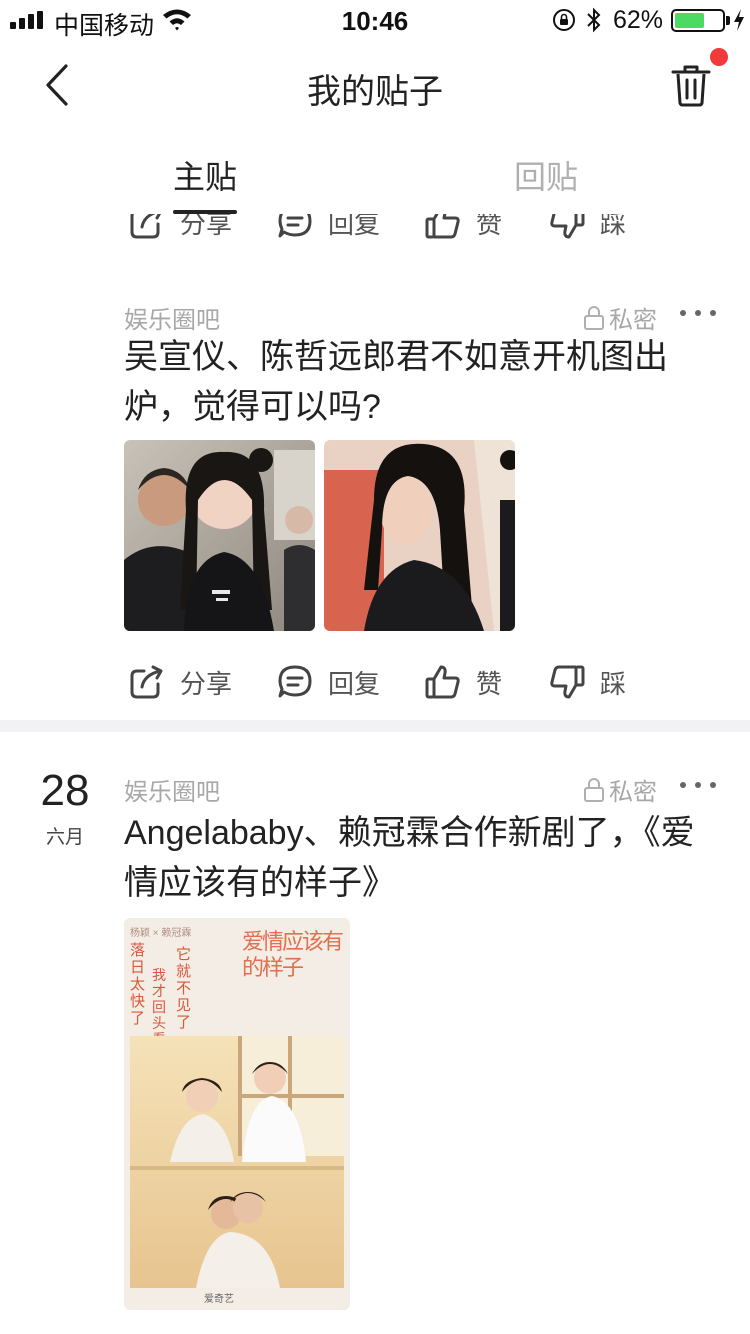 The image size is (750, 1334). What do you see at coordinates (205, 175) in the screenshot?
I see `tab-main-posts: 主贴` at bounding box center [205, 175].